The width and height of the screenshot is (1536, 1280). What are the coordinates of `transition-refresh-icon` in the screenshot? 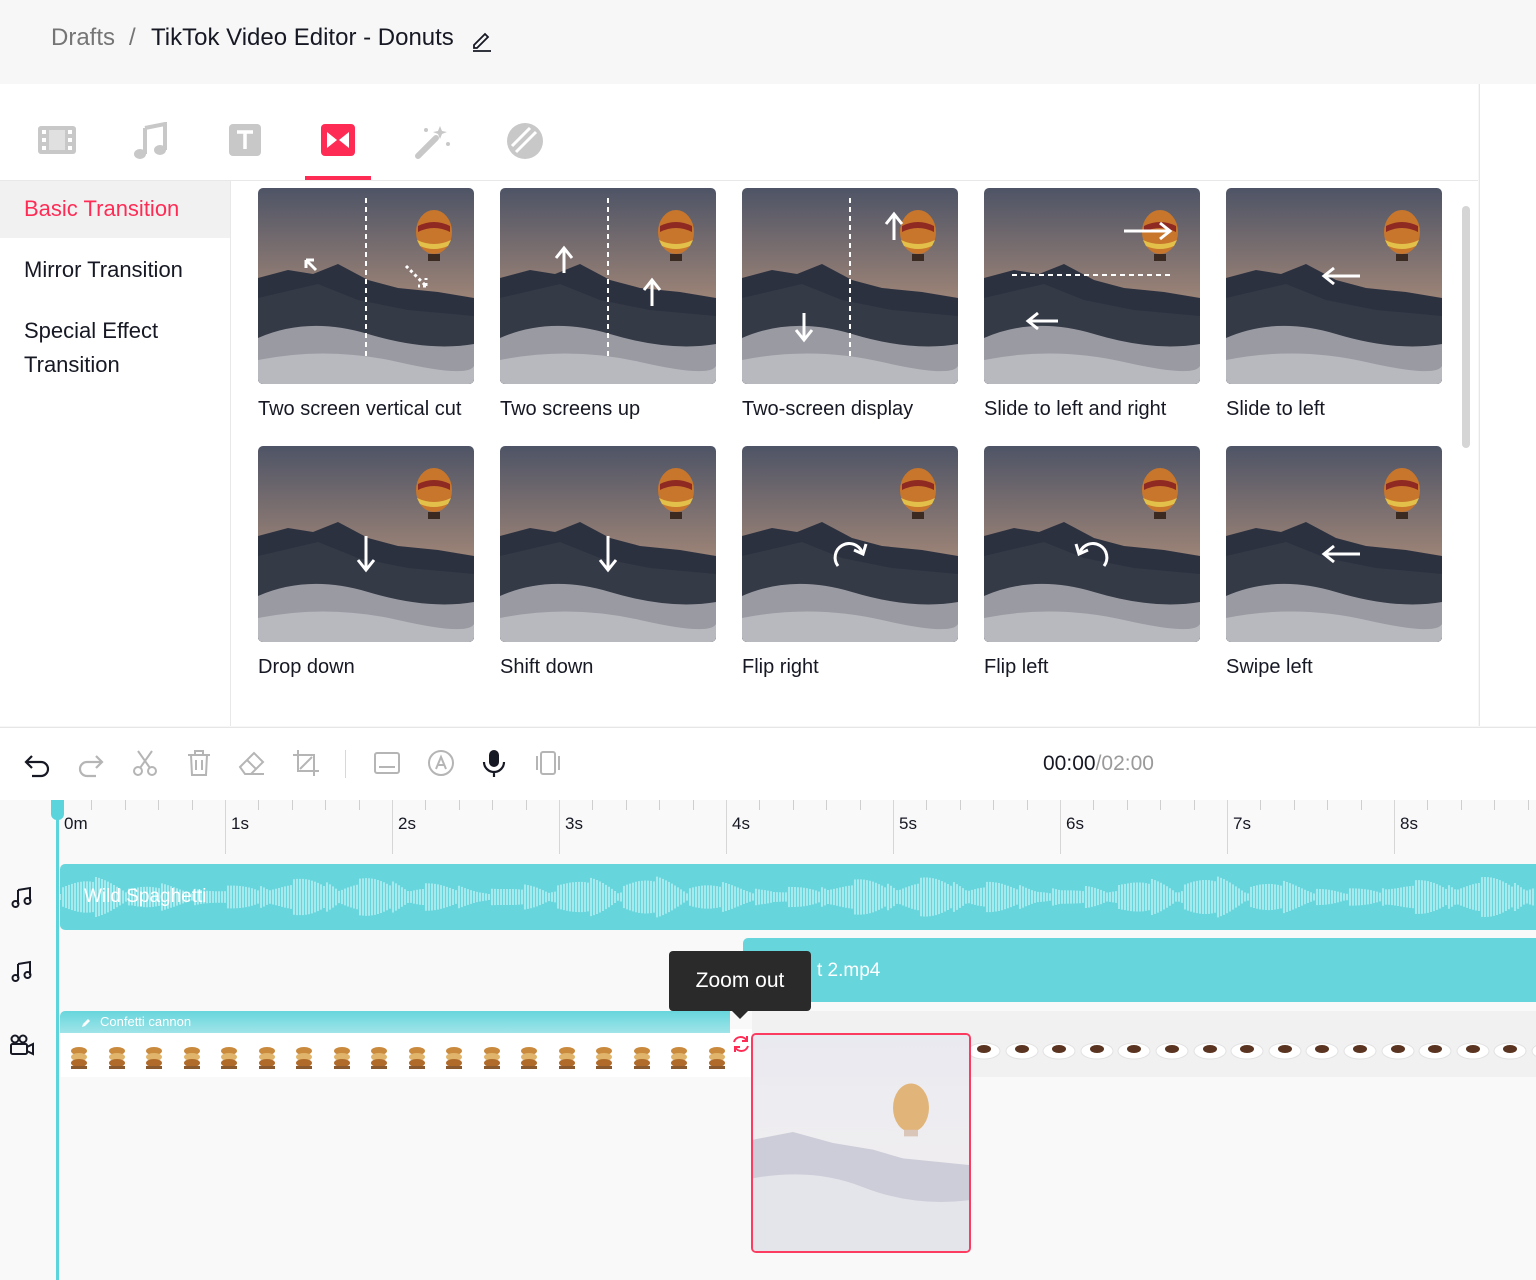 It's located at (741, 1044).